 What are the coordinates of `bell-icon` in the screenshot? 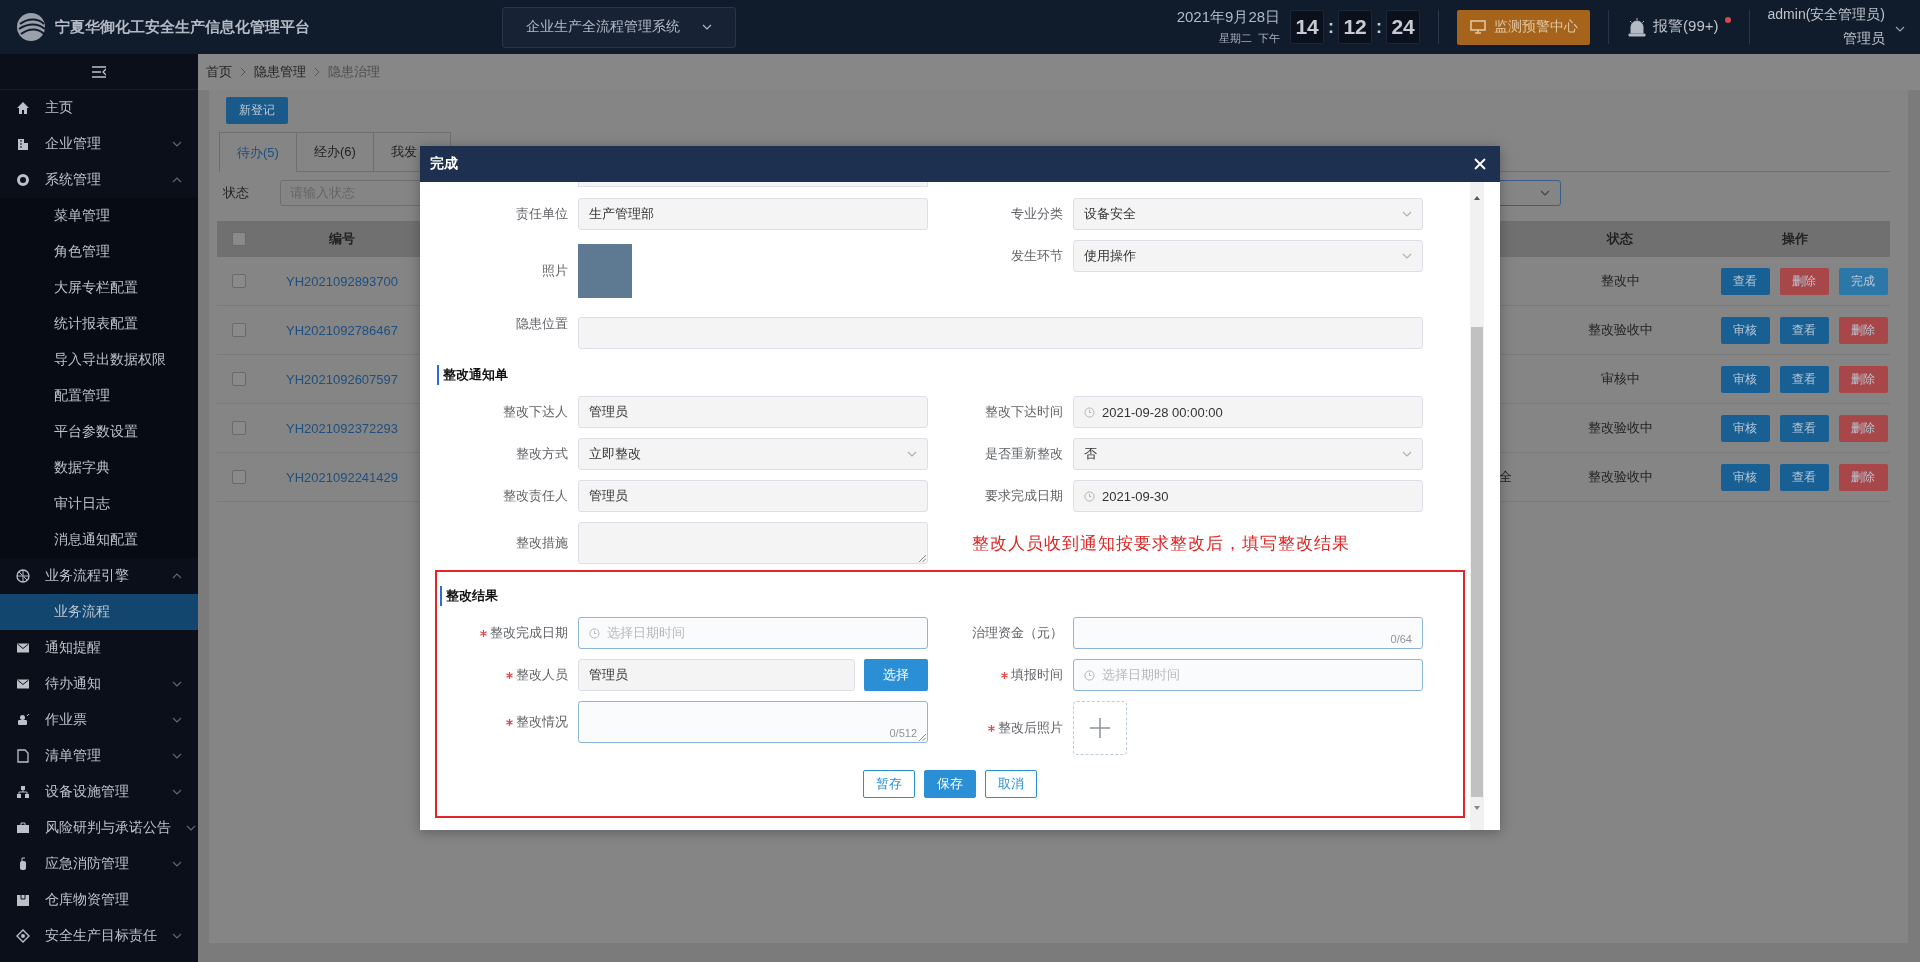 It's located at (1637, 27).